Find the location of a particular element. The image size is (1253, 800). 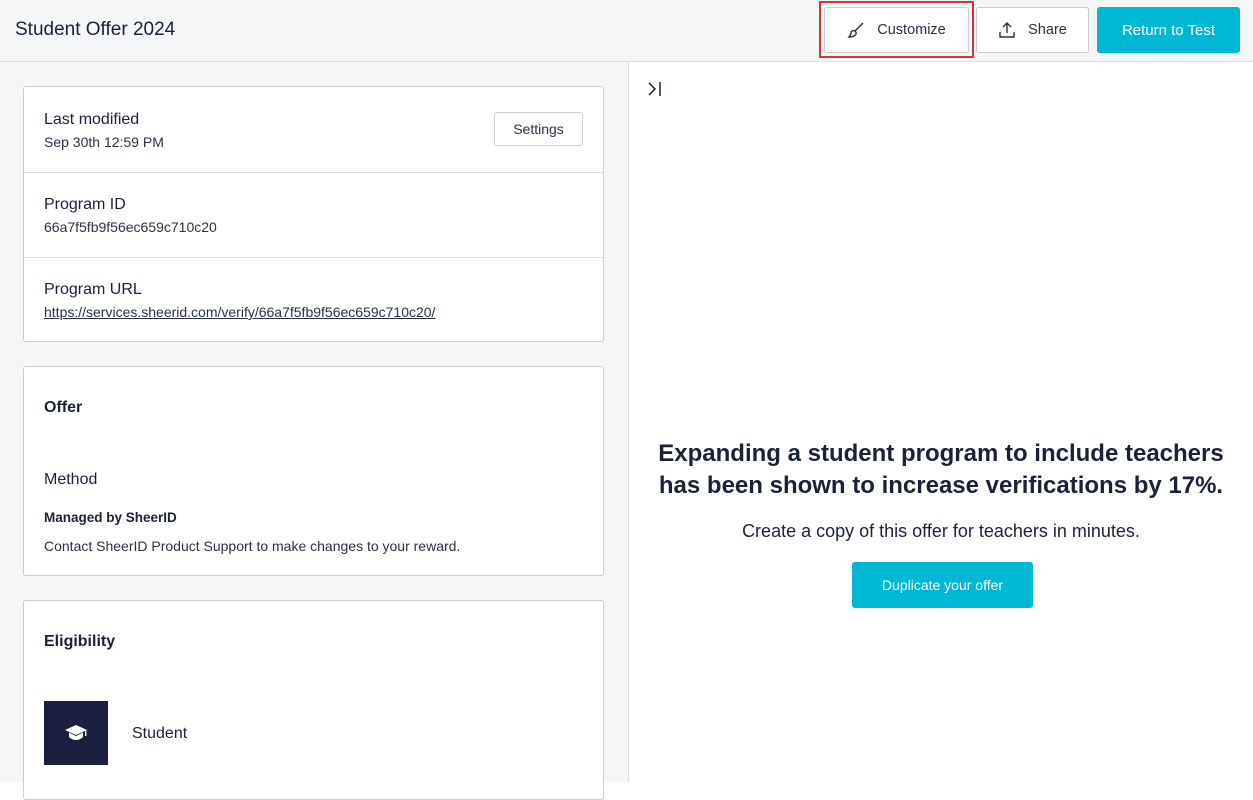

program-id-value: 66a7f5fb9f56ec659c710c20 is located at coordinates (130, 227).